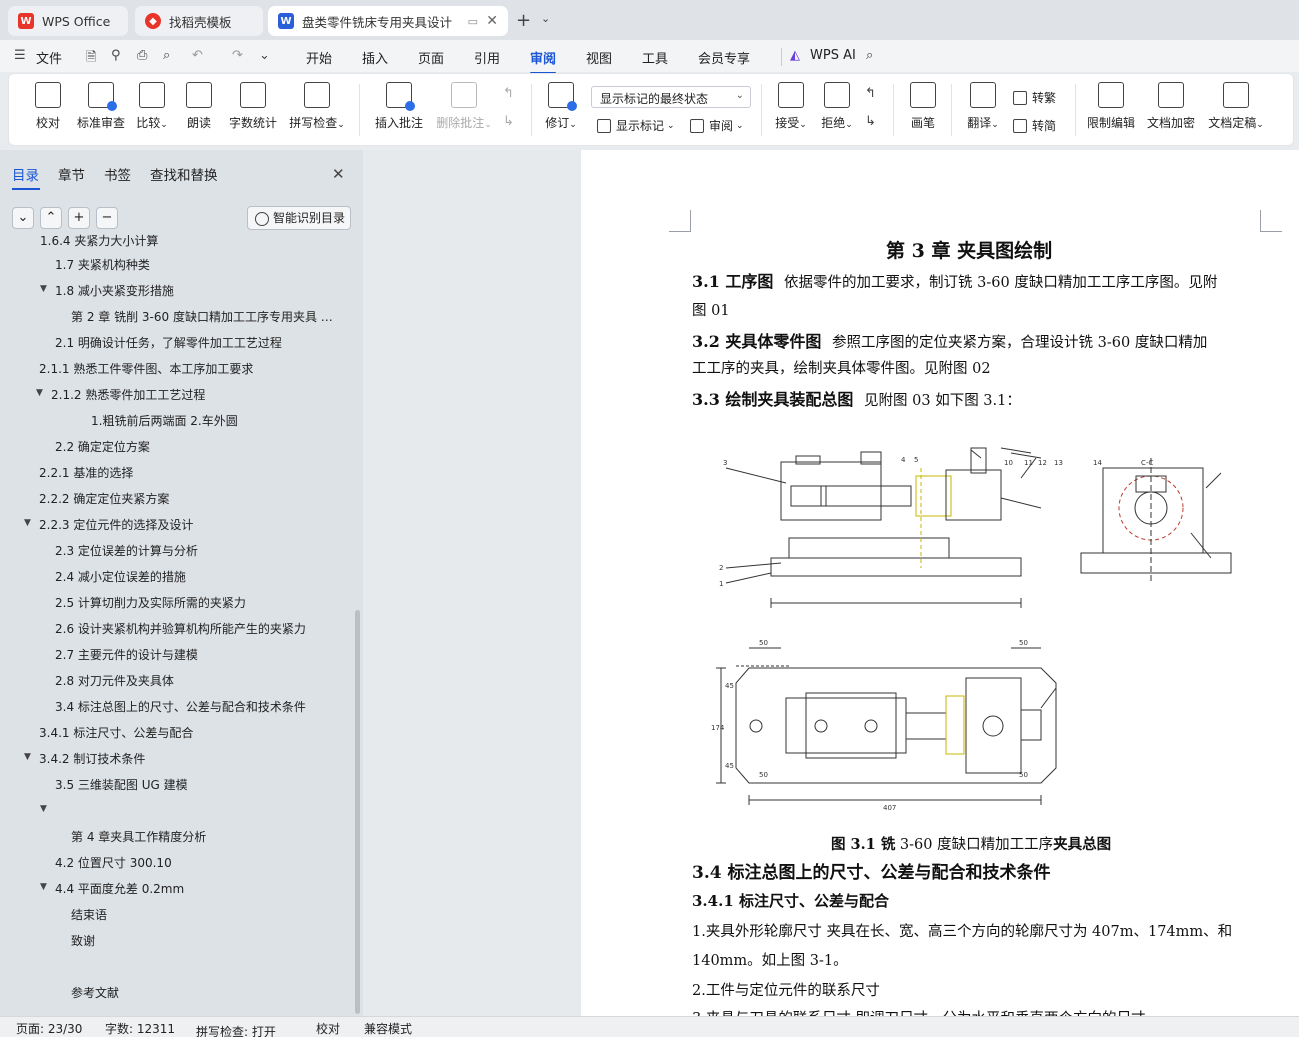 This screenshot has width=1299, height=1037. Describe the element at coordinates (146, 368) in the screenshot. I see `toc-item: 2.1.1 熟悉工件零件图、本工序加工要求` at that location.